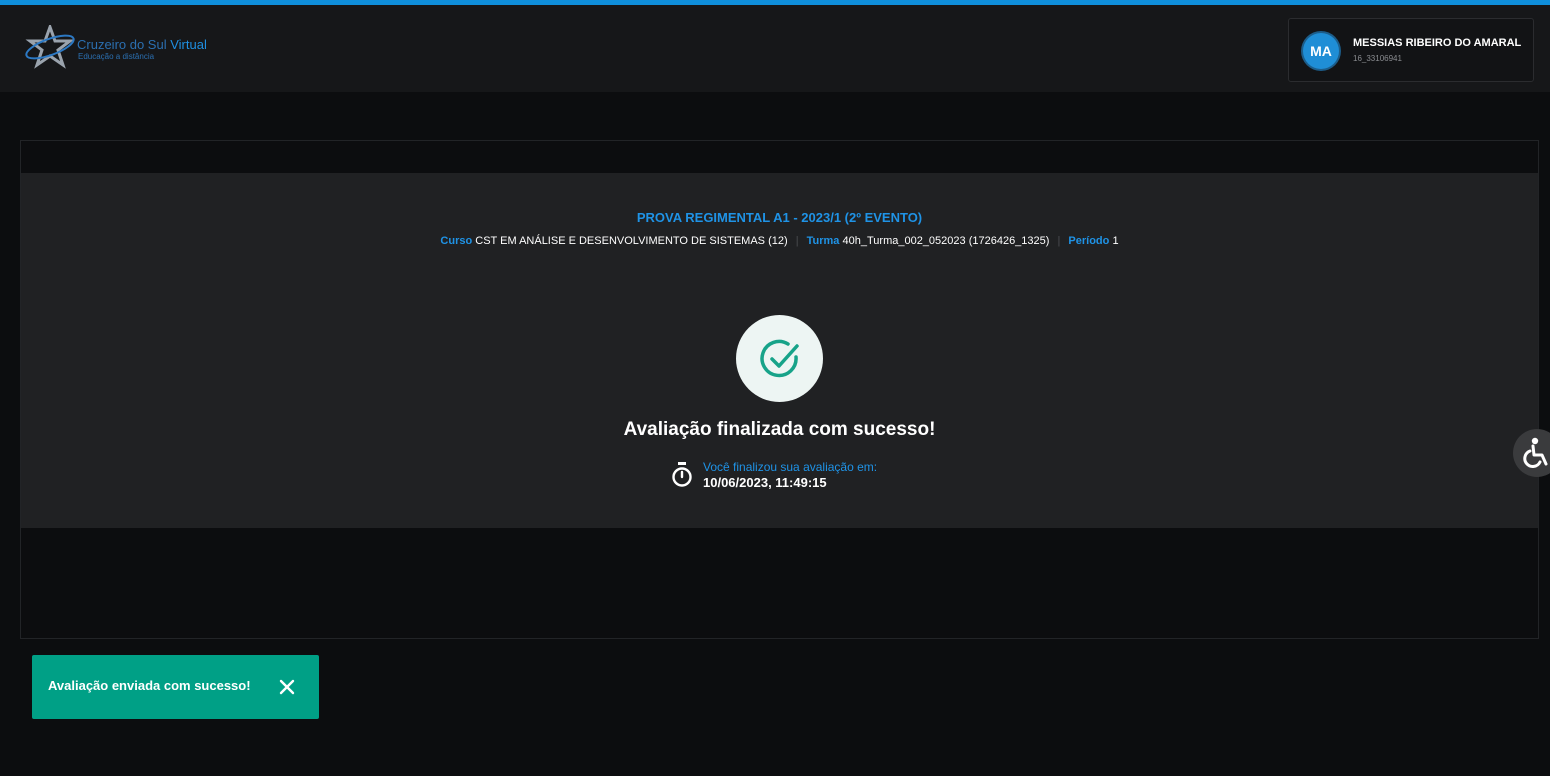  Describe the element at coordinates (779, 429) in the screenshot. I see `success-heading: Avaliação finalizada com sucesso!` at that location.